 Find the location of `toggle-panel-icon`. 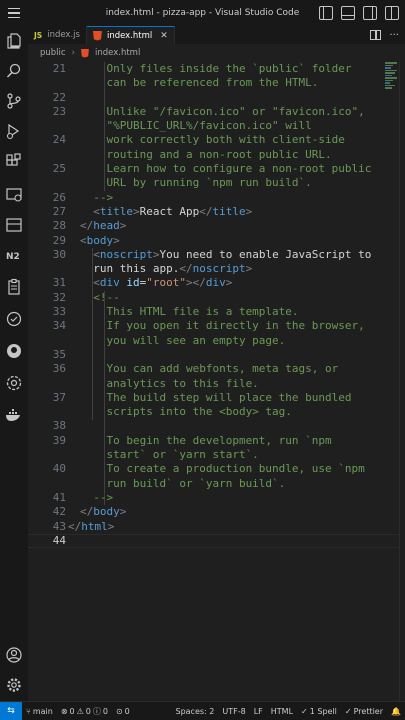

toggle-panel-icon is located at coordinates (348, 13).